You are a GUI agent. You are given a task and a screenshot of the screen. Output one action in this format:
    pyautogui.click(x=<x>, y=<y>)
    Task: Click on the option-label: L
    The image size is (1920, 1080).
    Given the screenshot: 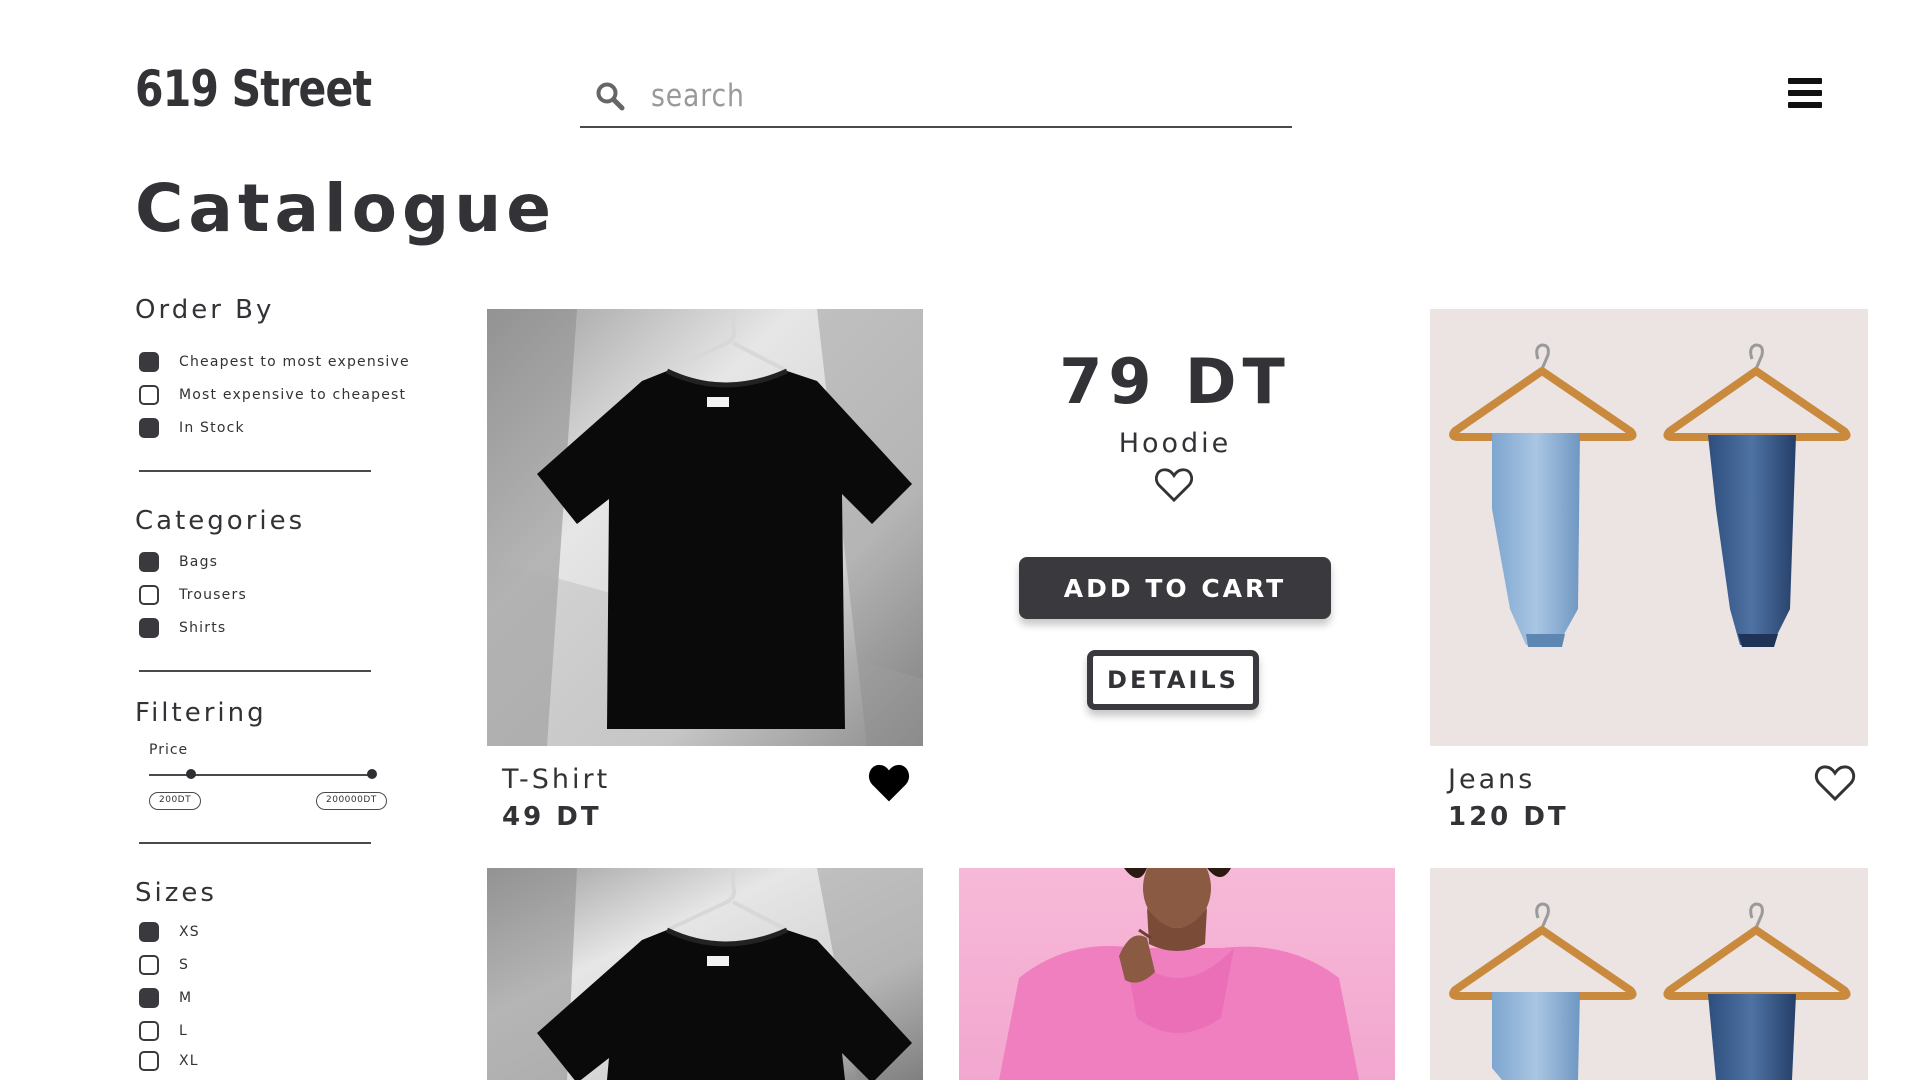 What is the action you would take?
    pyautogui.click(x=183, y=1031)
    